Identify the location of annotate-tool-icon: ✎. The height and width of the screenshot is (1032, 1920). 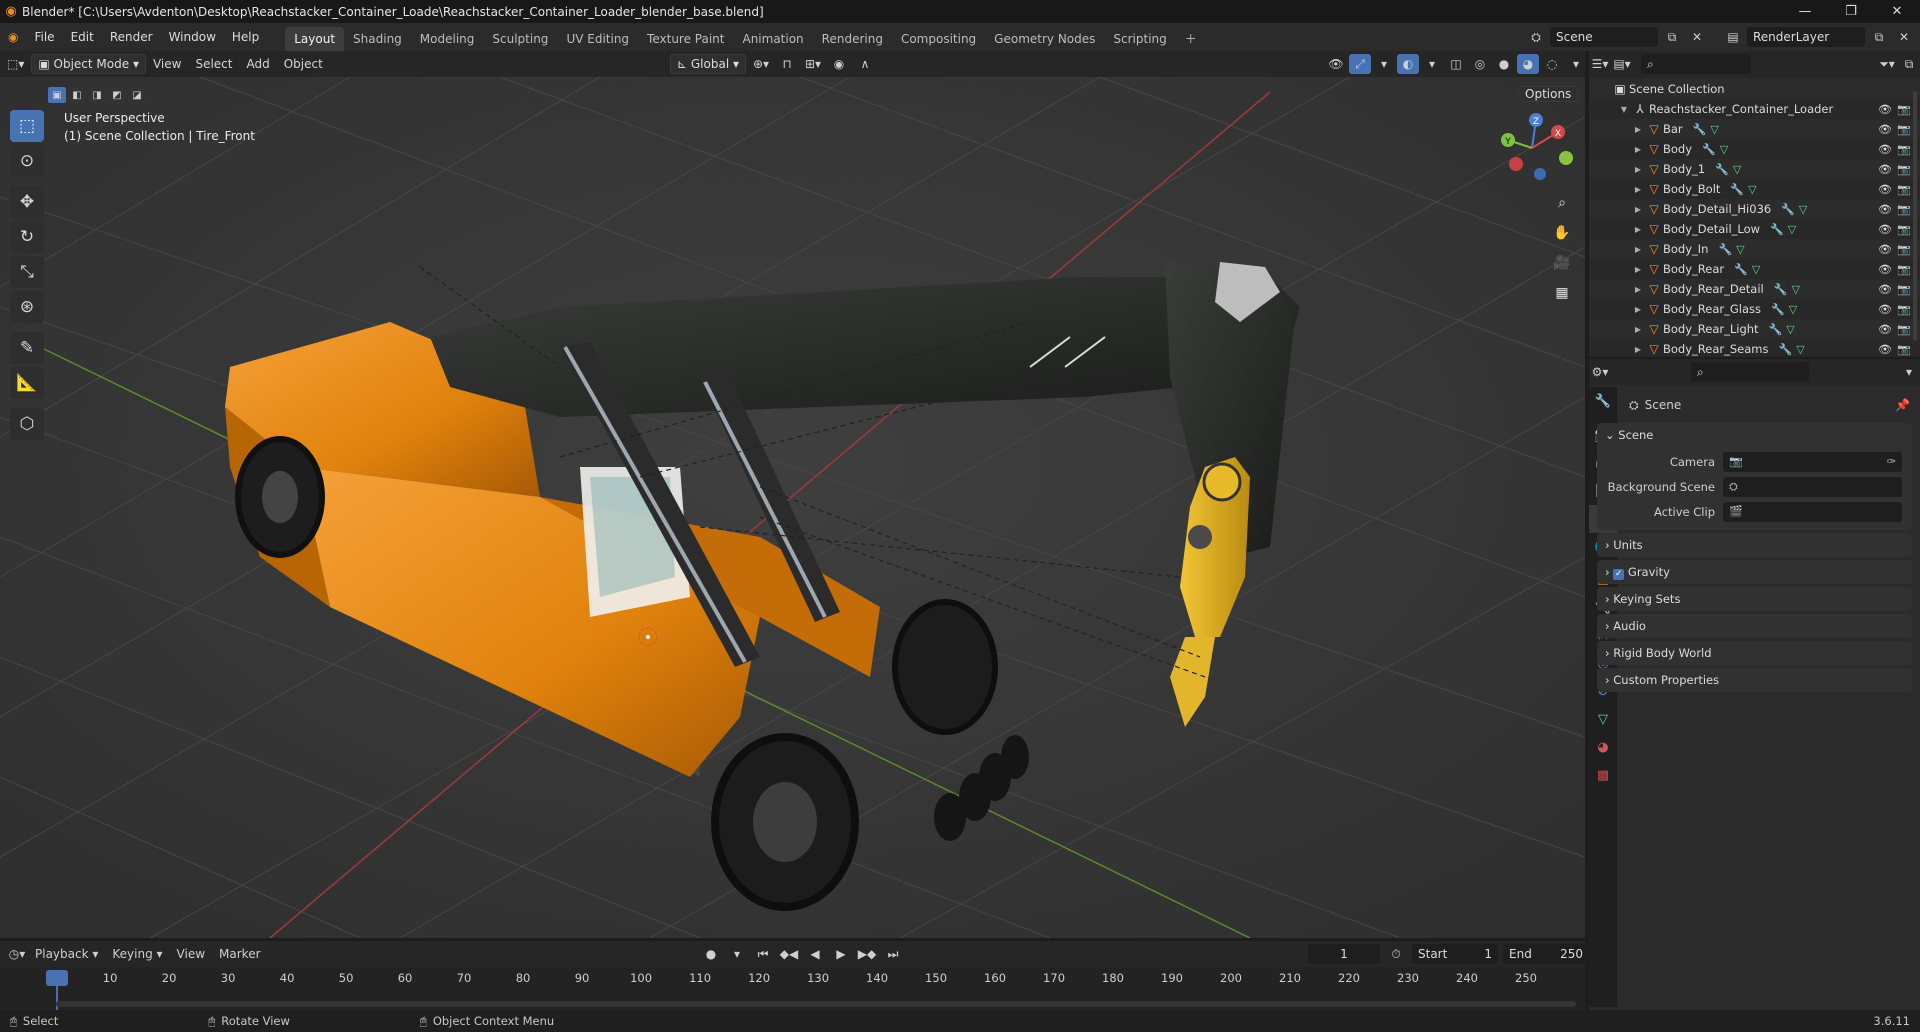
(27, 348).